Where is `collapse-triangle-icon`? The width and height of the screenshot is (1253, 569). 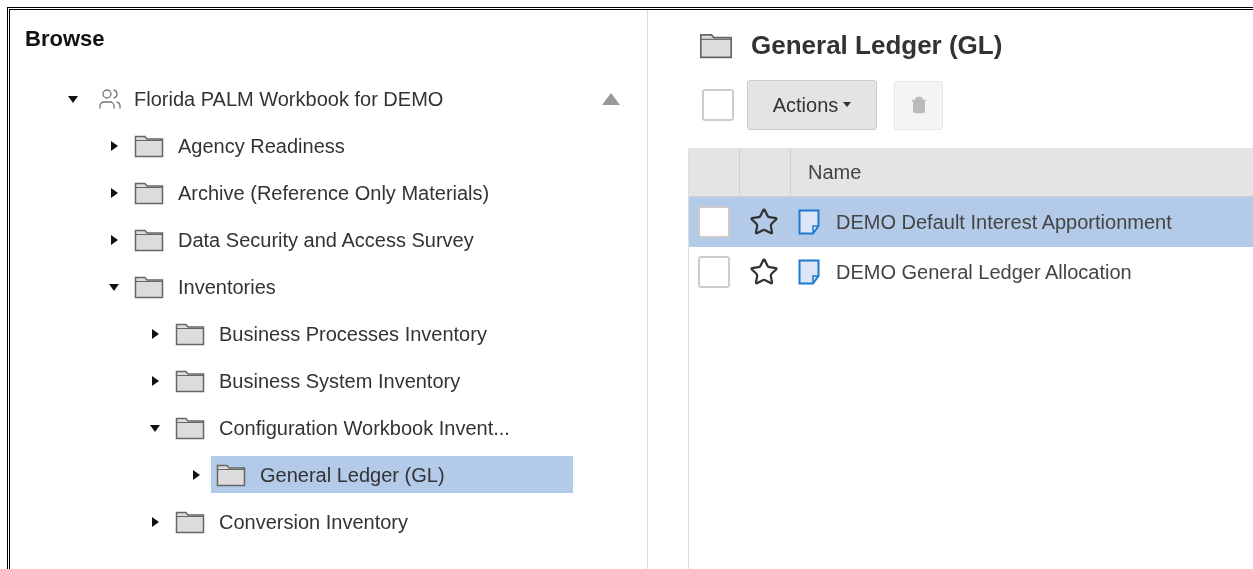
collapse-triangle-icon is located at coordinates (611, 98).